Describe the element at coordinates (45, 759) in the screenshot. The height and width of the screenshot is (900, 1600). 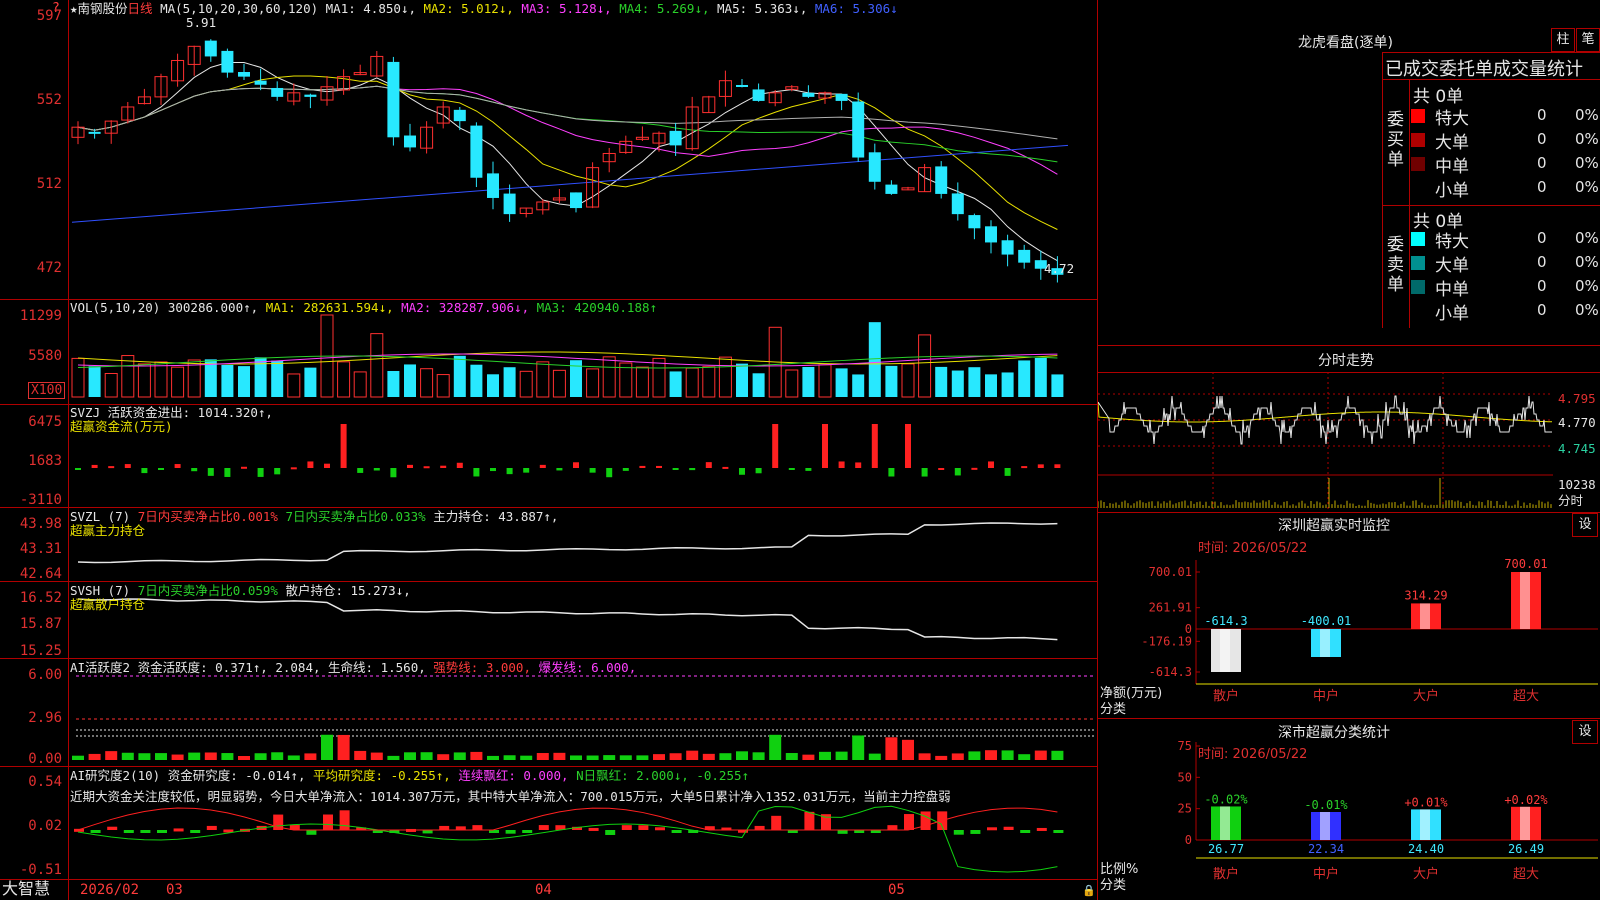
I see `ai-active-tick-low: 0.00` at that location.